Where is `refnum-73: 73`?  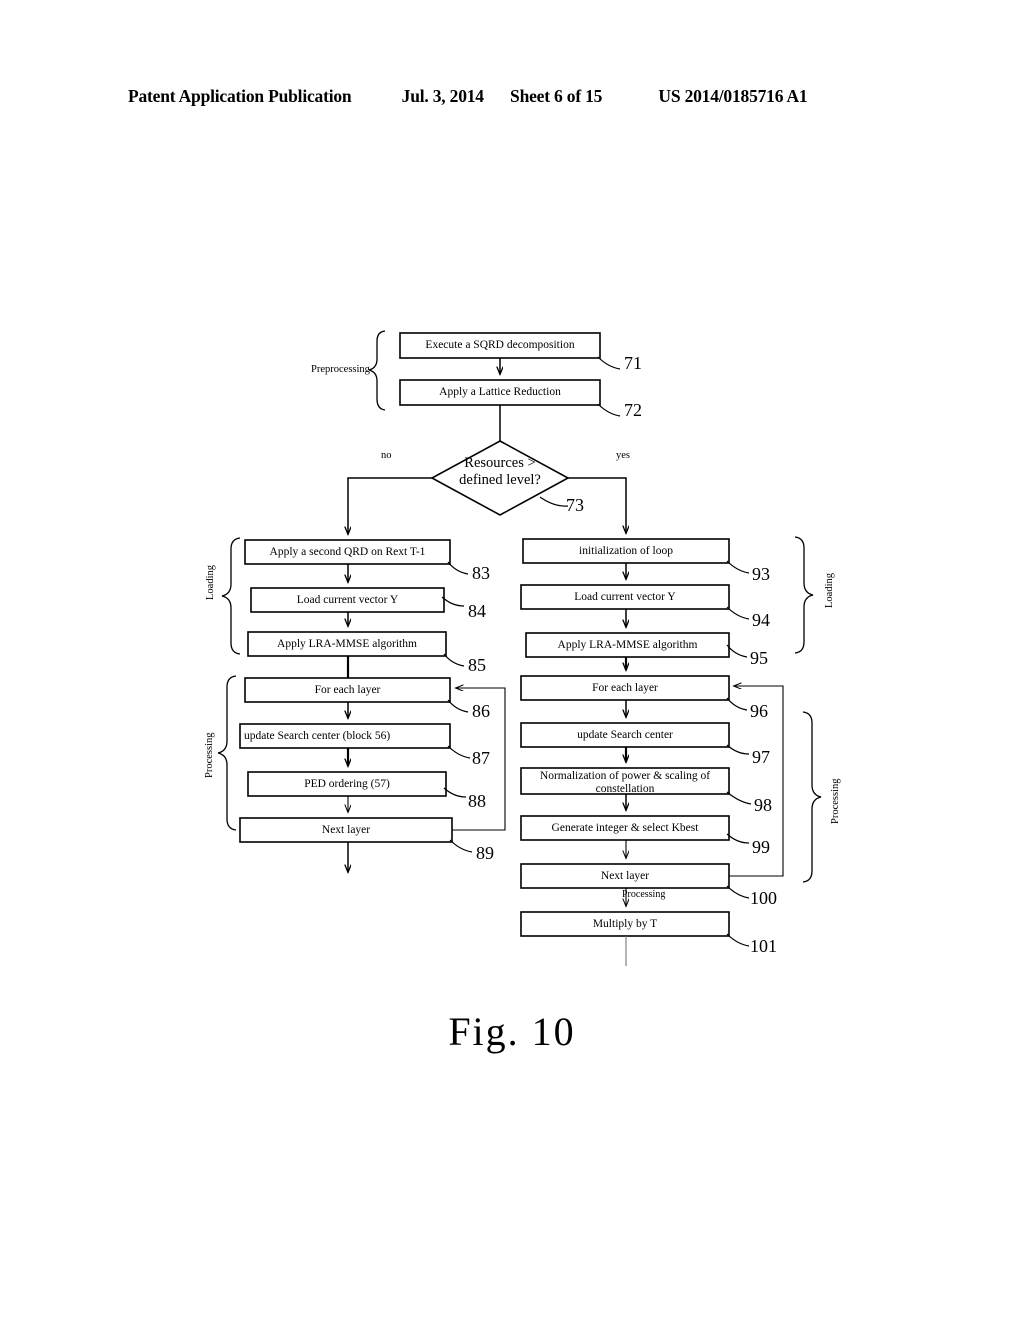
refnum-73: 73 is located at coordinates (575, 505).